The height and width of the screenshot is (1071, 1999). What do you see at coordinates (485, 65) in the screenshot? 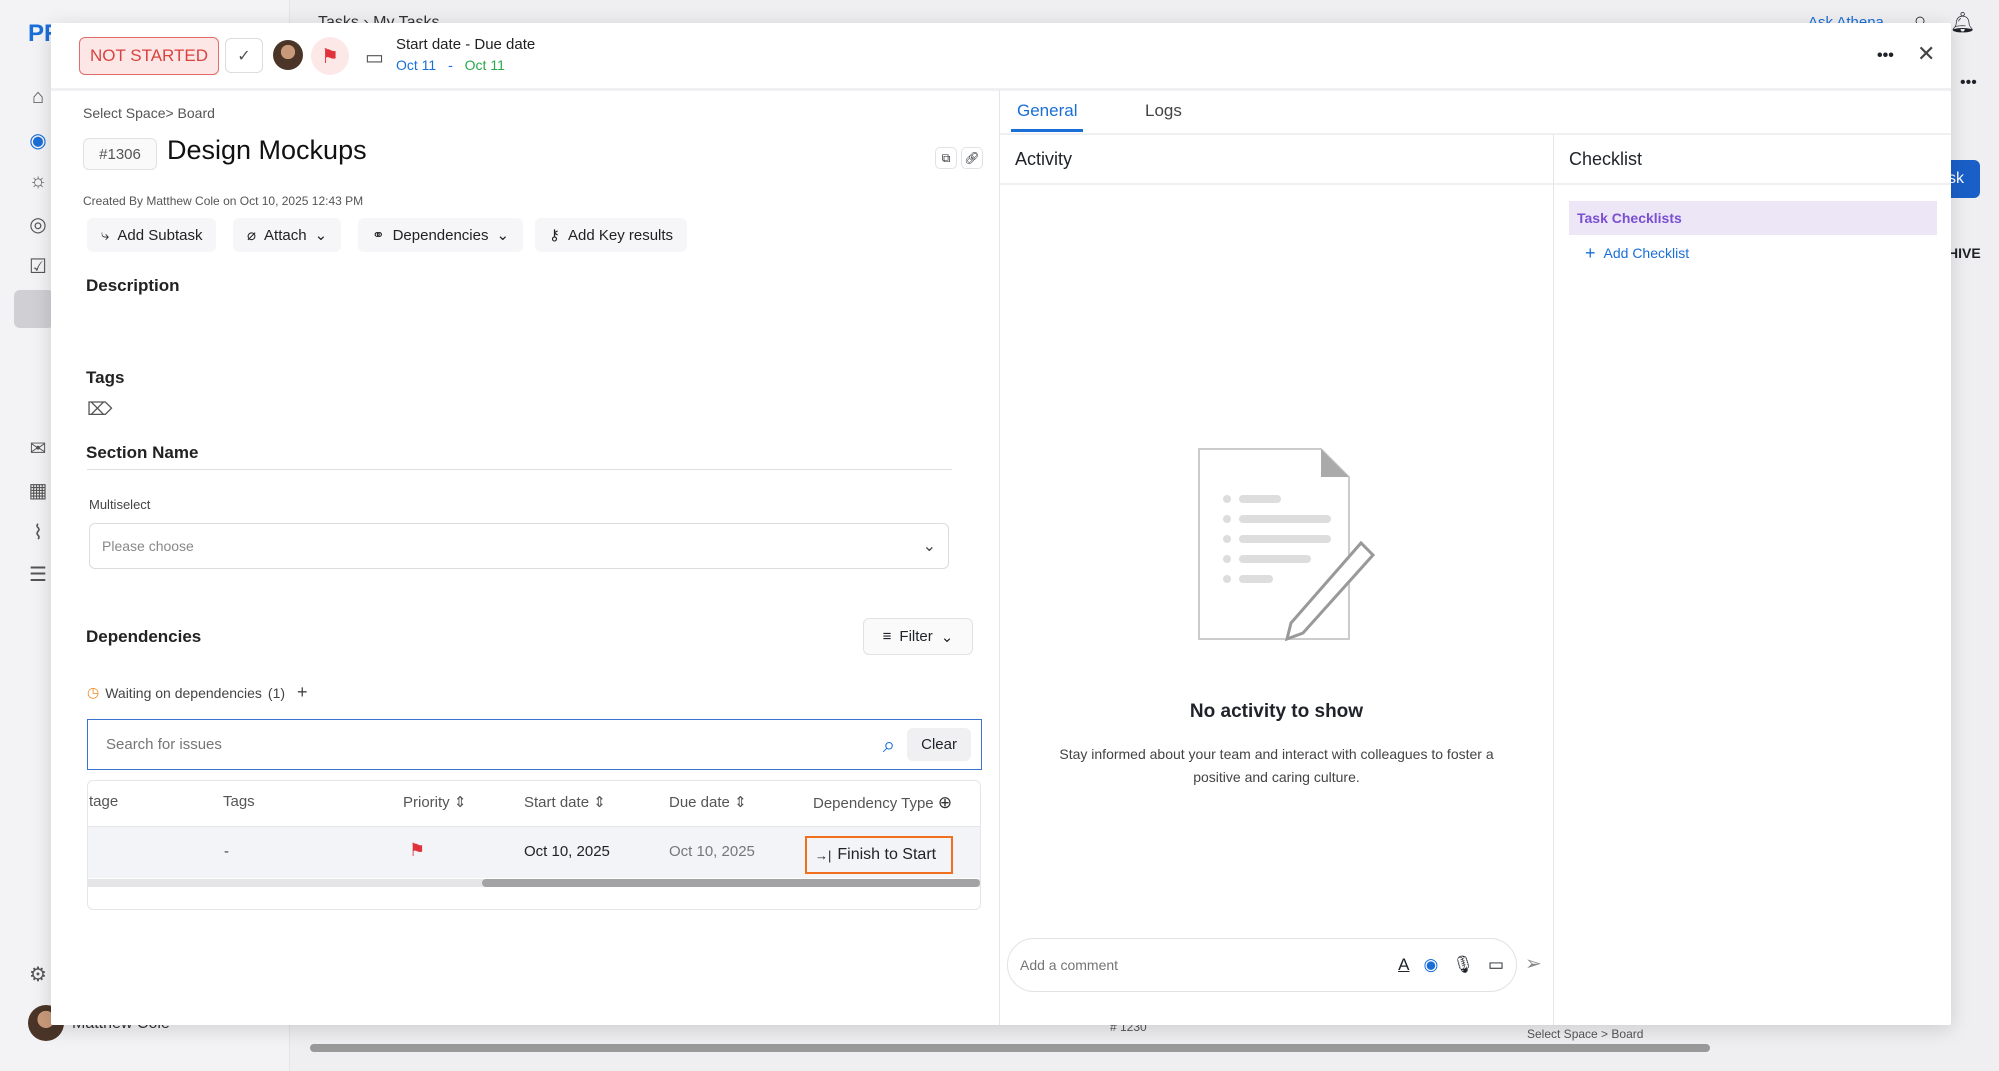
I see `due-date: Oct 11` at bounding box center [485, 65].